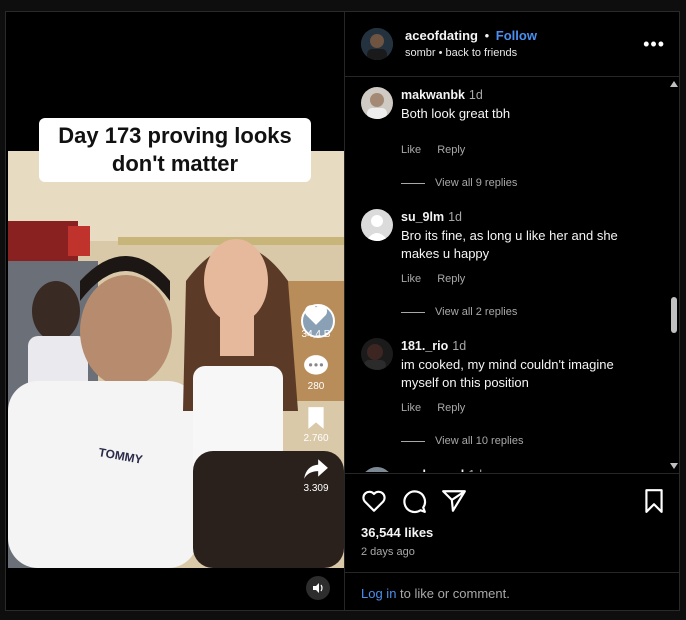 This screenshot has width=686, height=620. I want to click on overlay-save-count: 2.760, so click(316, 438).